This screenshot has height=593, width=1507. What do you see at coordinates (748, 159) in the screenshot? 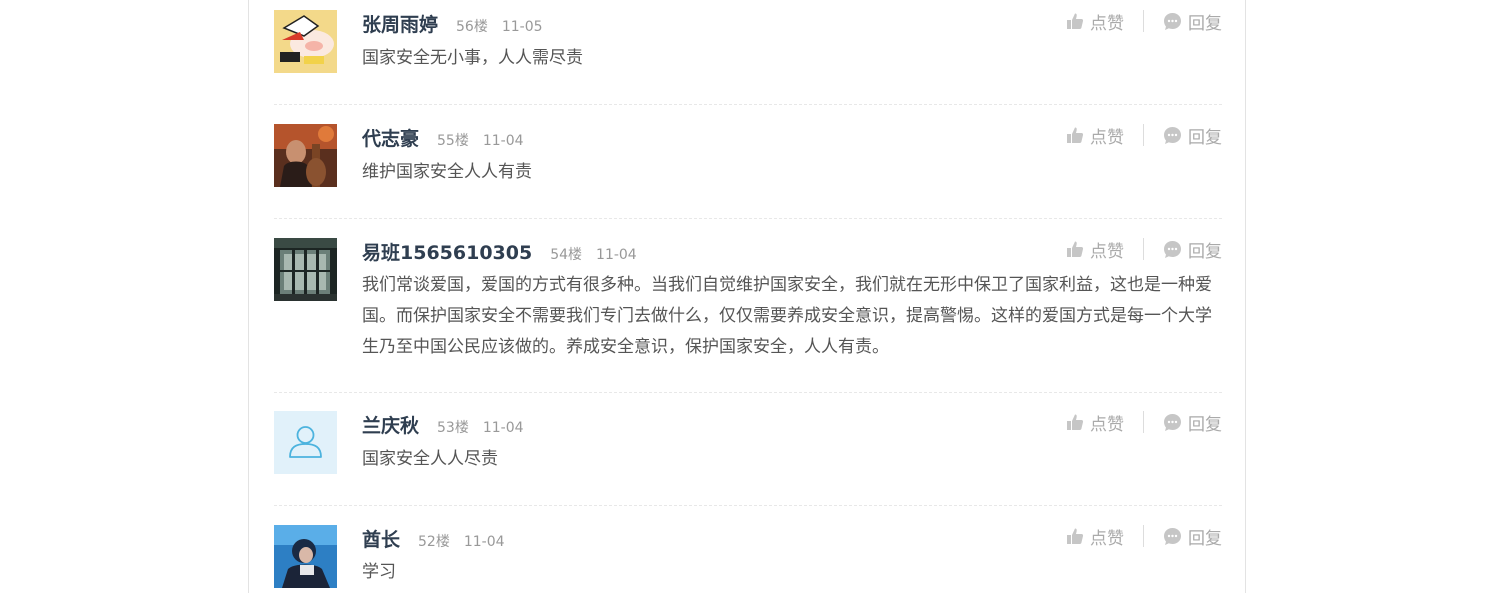
I see `comment-item: 代志豪 55楼 11-04 点赞 回复 维护国家安全人人有责` at bounding box center [748, 159].